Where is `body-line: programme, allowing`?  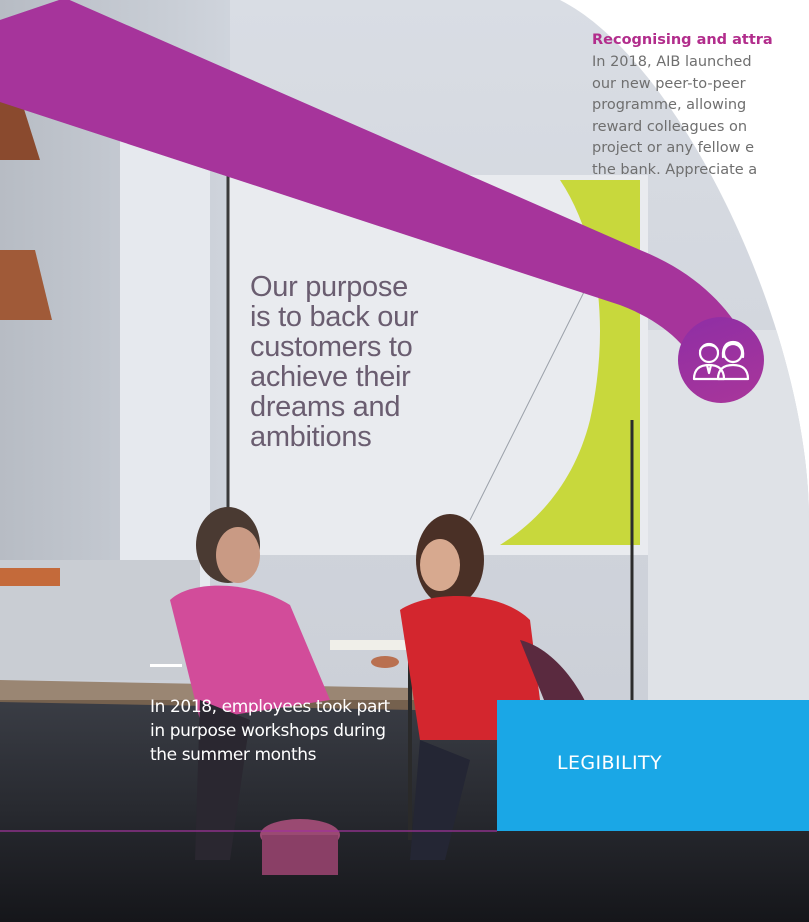
body-line: programme, allowing is located at coordinates (669, 105).